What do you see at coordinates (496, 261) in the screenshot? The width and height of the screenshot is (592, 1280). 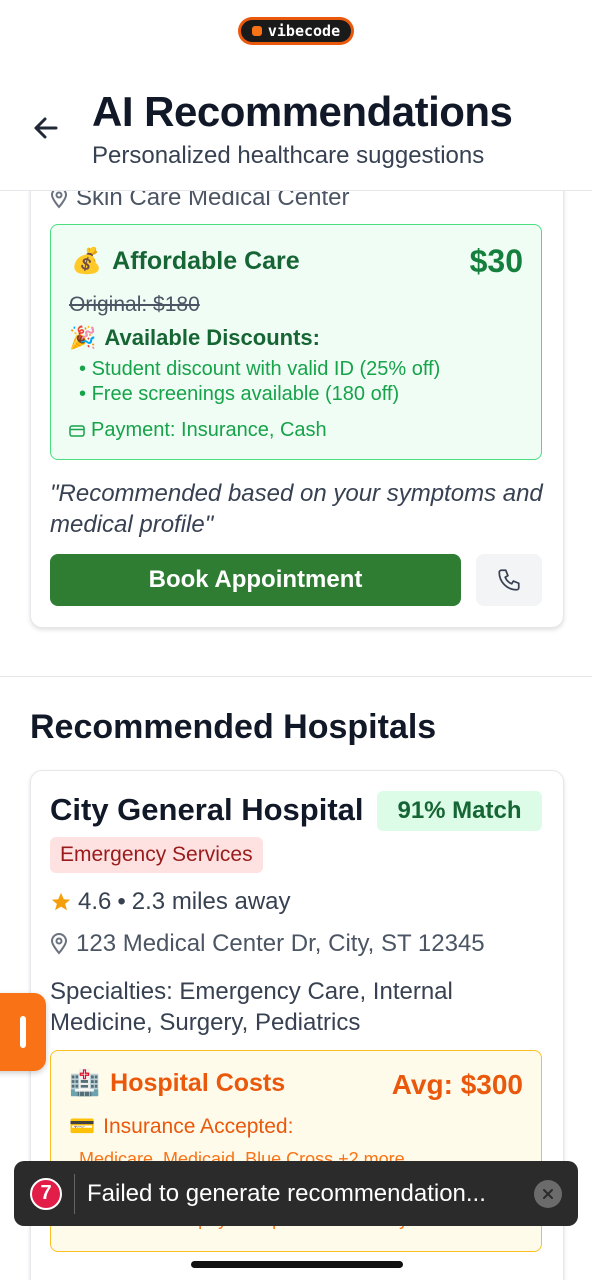 I see `affordable-price: $30` at bounding box center [496, 261].